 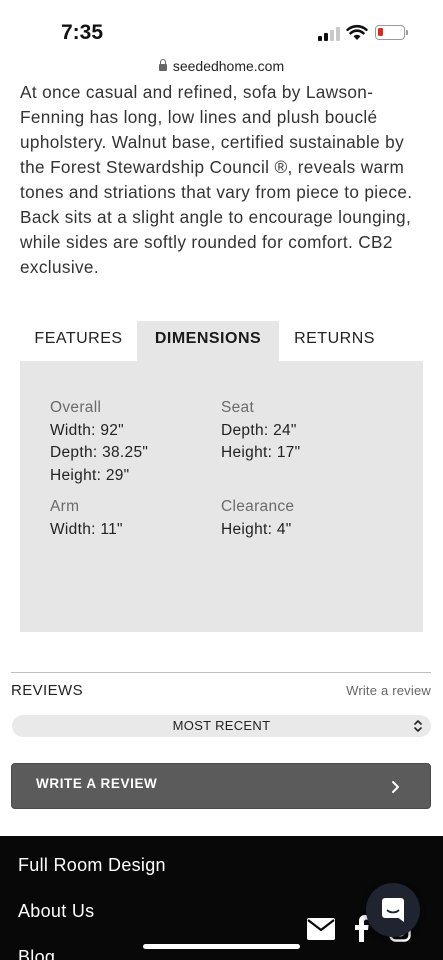 I want to click on mail-icon, so click(x=321, y=929).